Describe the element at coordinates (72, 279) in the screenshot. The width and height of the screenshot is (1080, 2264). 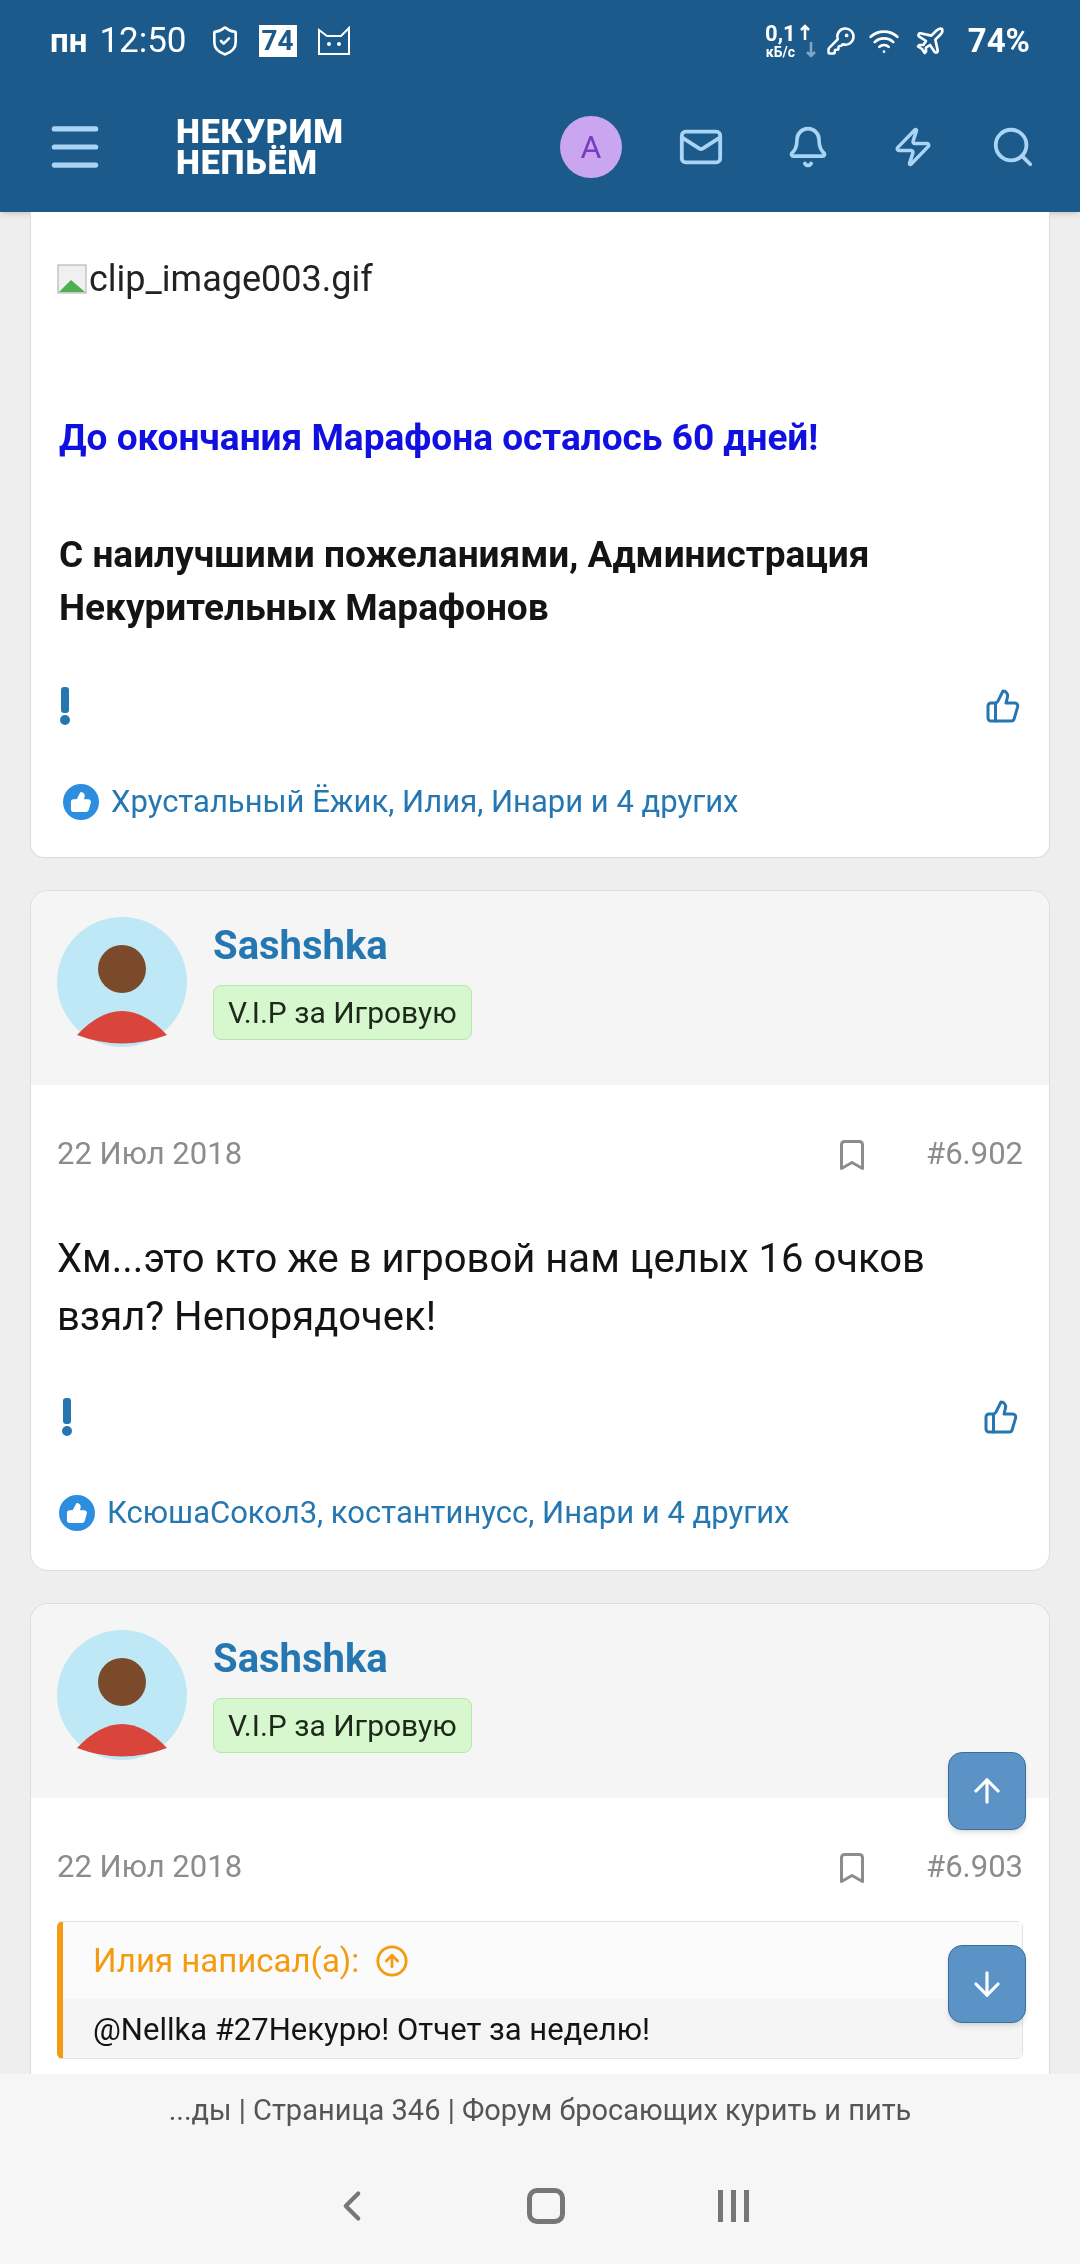
I see `broken-image-icon` at that location.